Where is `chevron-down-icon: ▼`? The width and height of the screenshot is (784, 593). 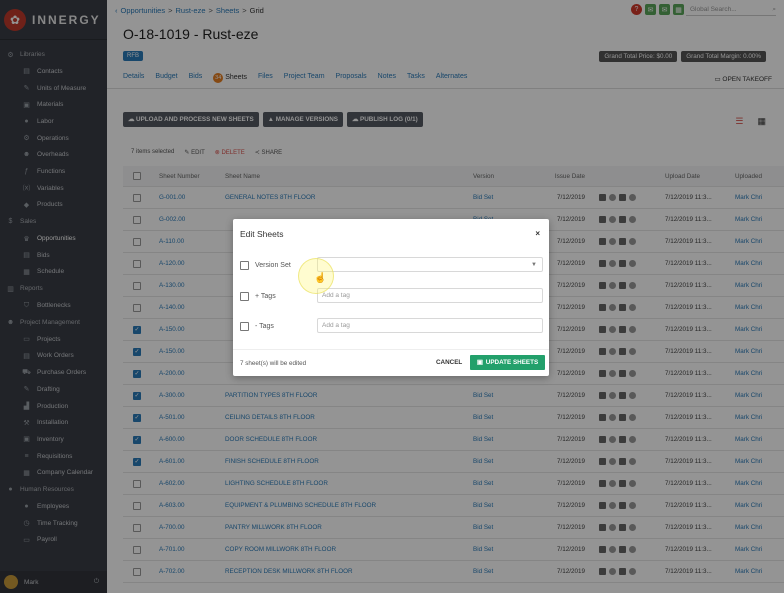 chevron-down-icon: ▼ is located at coordinates (534, 264).